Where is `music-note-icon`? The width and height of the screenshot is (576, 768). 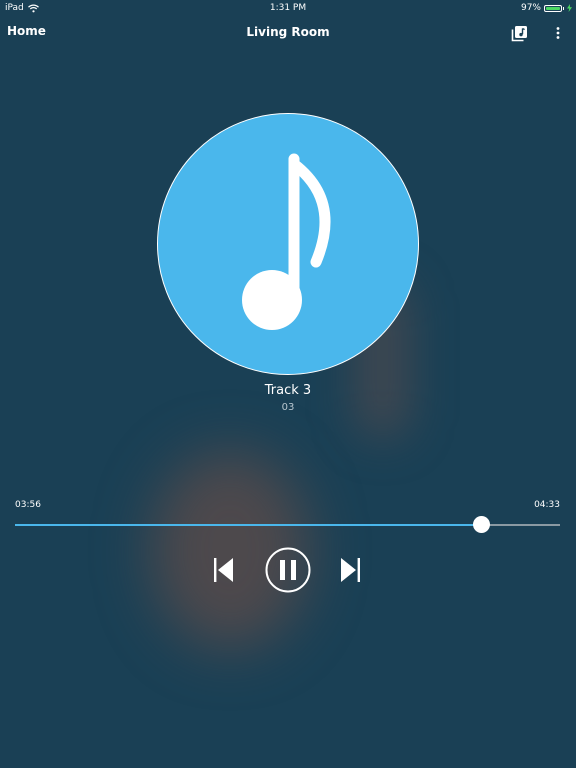
music-note-icon is located at coordinates (286, 241).